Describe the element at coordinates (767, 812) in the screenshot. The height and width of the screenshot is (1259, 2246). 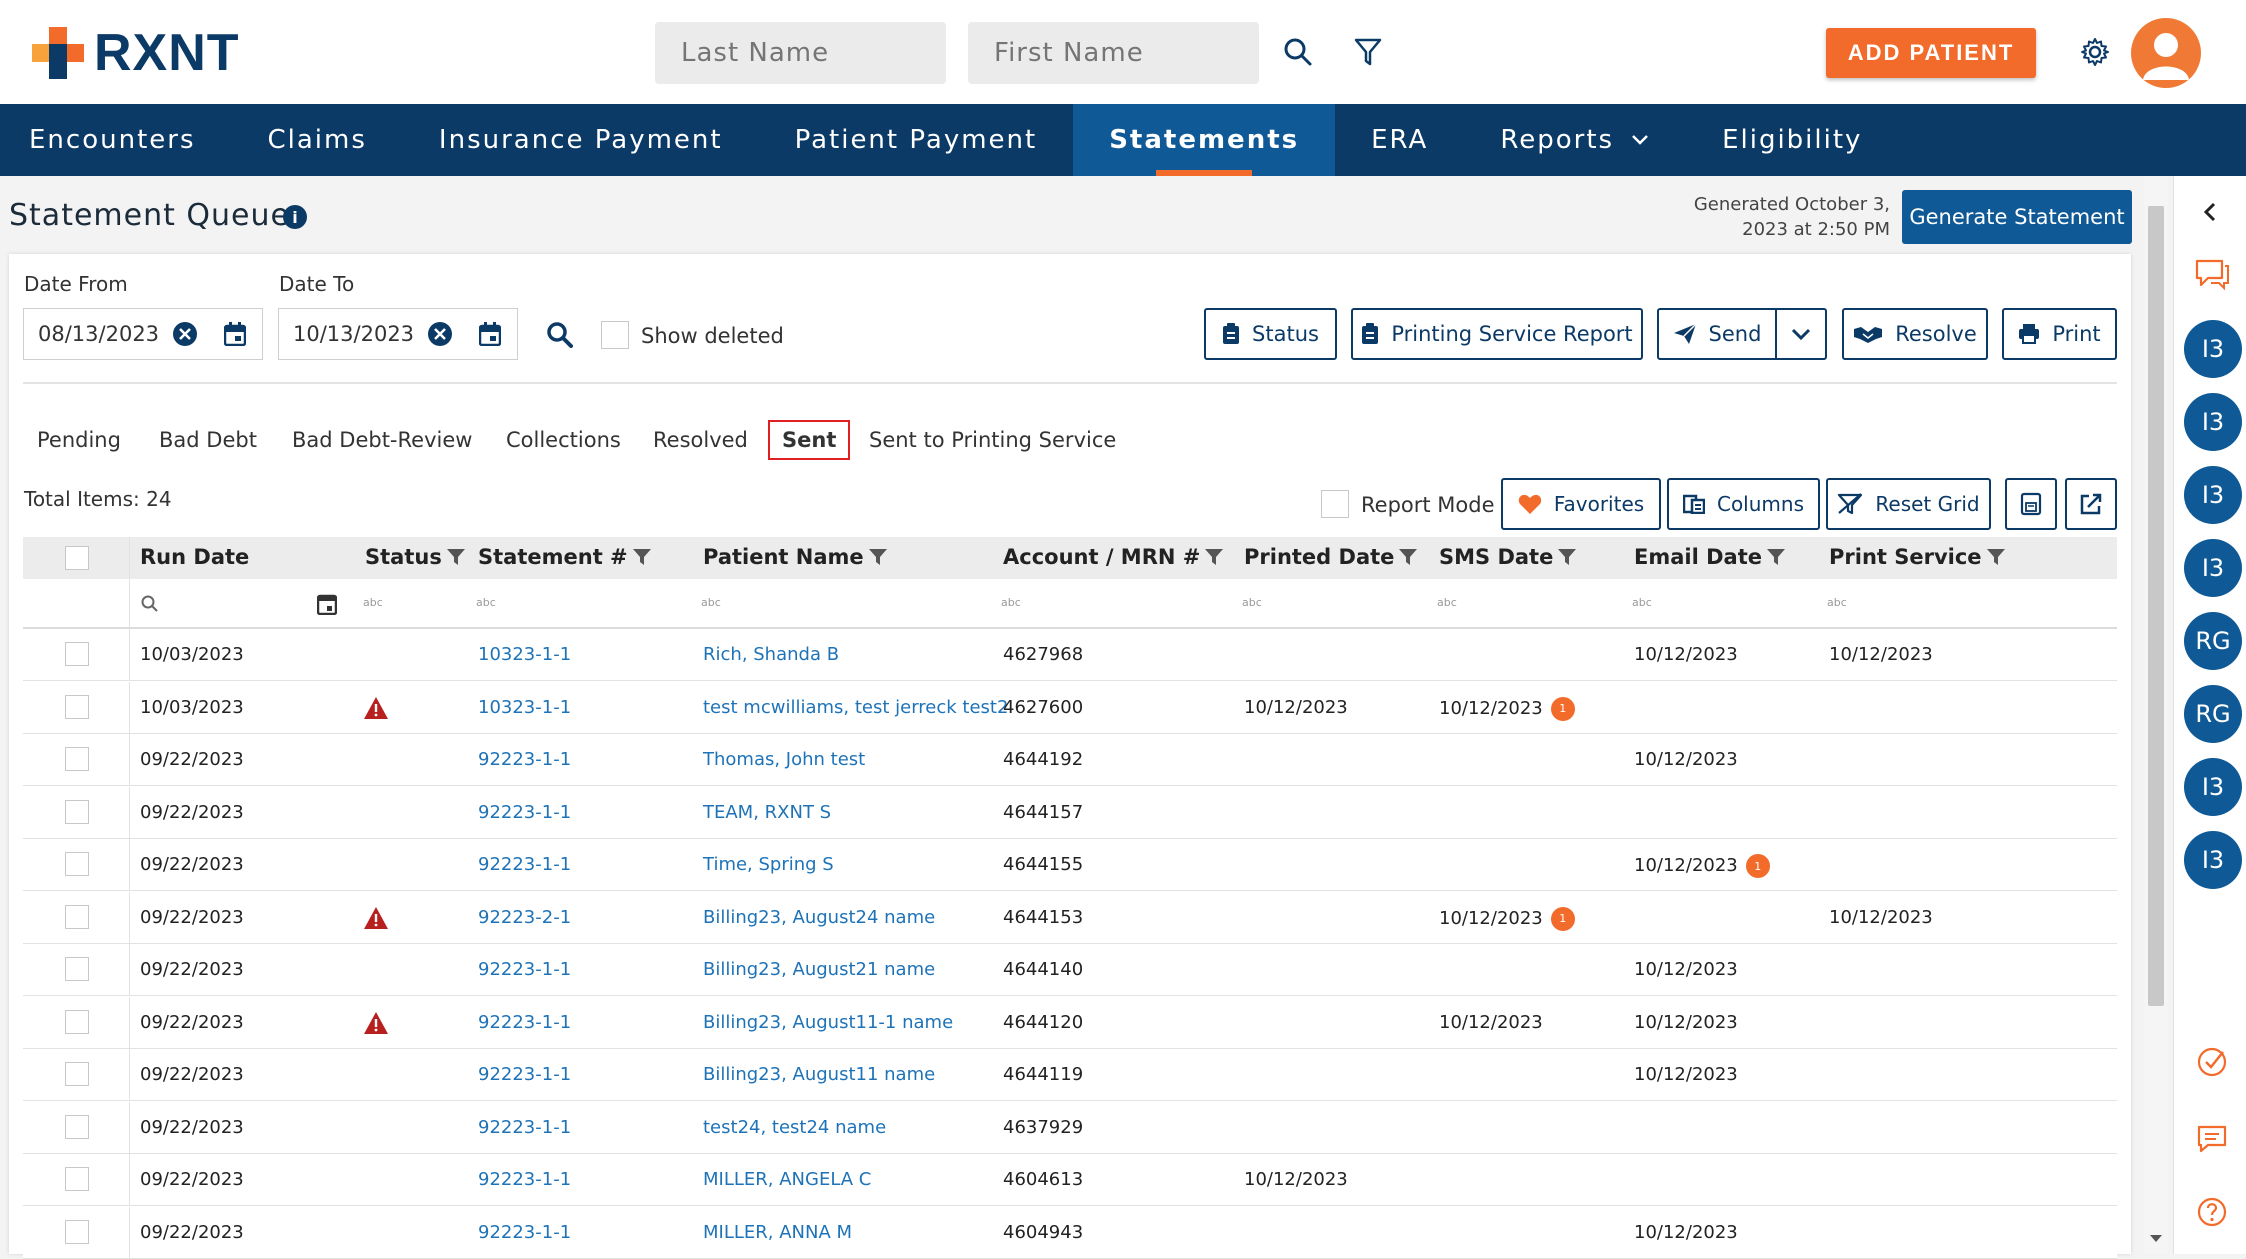
I see `cell-patient: TEAM, RXNT S` at that location.